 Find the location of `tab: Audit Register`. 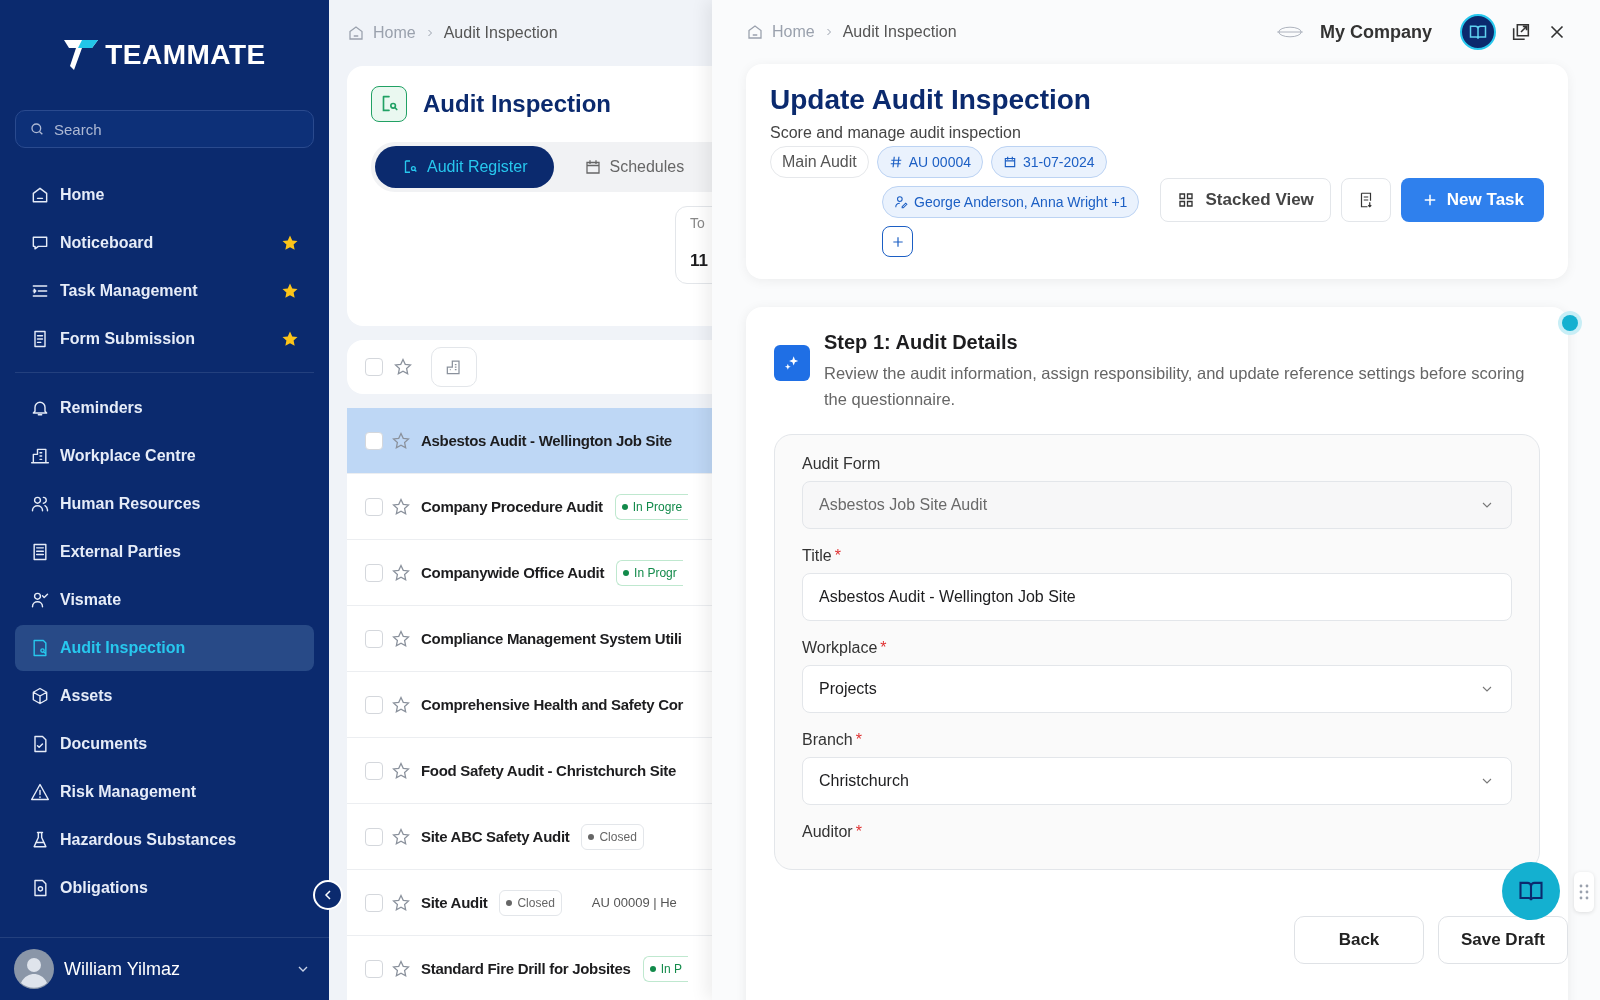

tab: Audit Register is located at coordinates (464, 167).